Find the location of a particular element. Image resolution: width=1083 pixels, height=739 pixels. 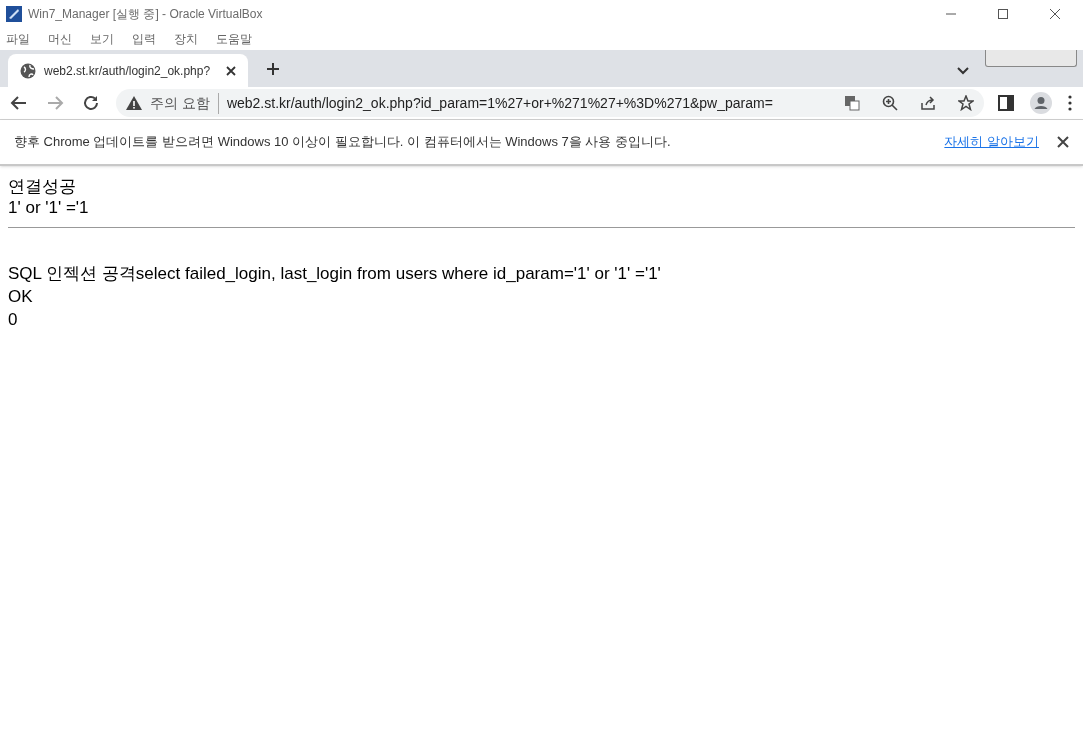

warning-icon is located at coordinates (134, 103).